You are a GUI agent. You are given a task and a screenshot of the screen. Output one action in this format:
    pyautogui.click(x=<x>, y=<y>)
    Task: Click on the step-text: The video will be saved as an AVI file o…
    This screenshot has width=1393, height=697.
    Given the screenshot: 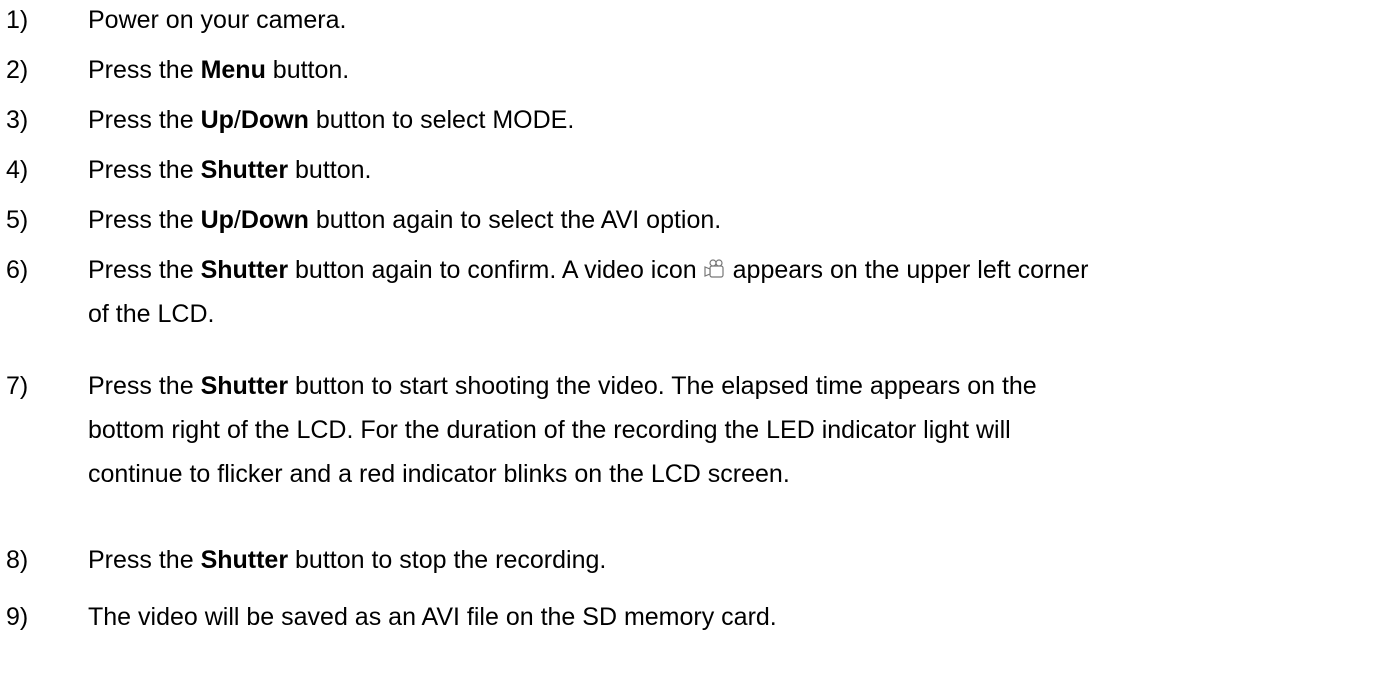 What is the action you would take?
    pyautogui.click(x=432, y=617)
    